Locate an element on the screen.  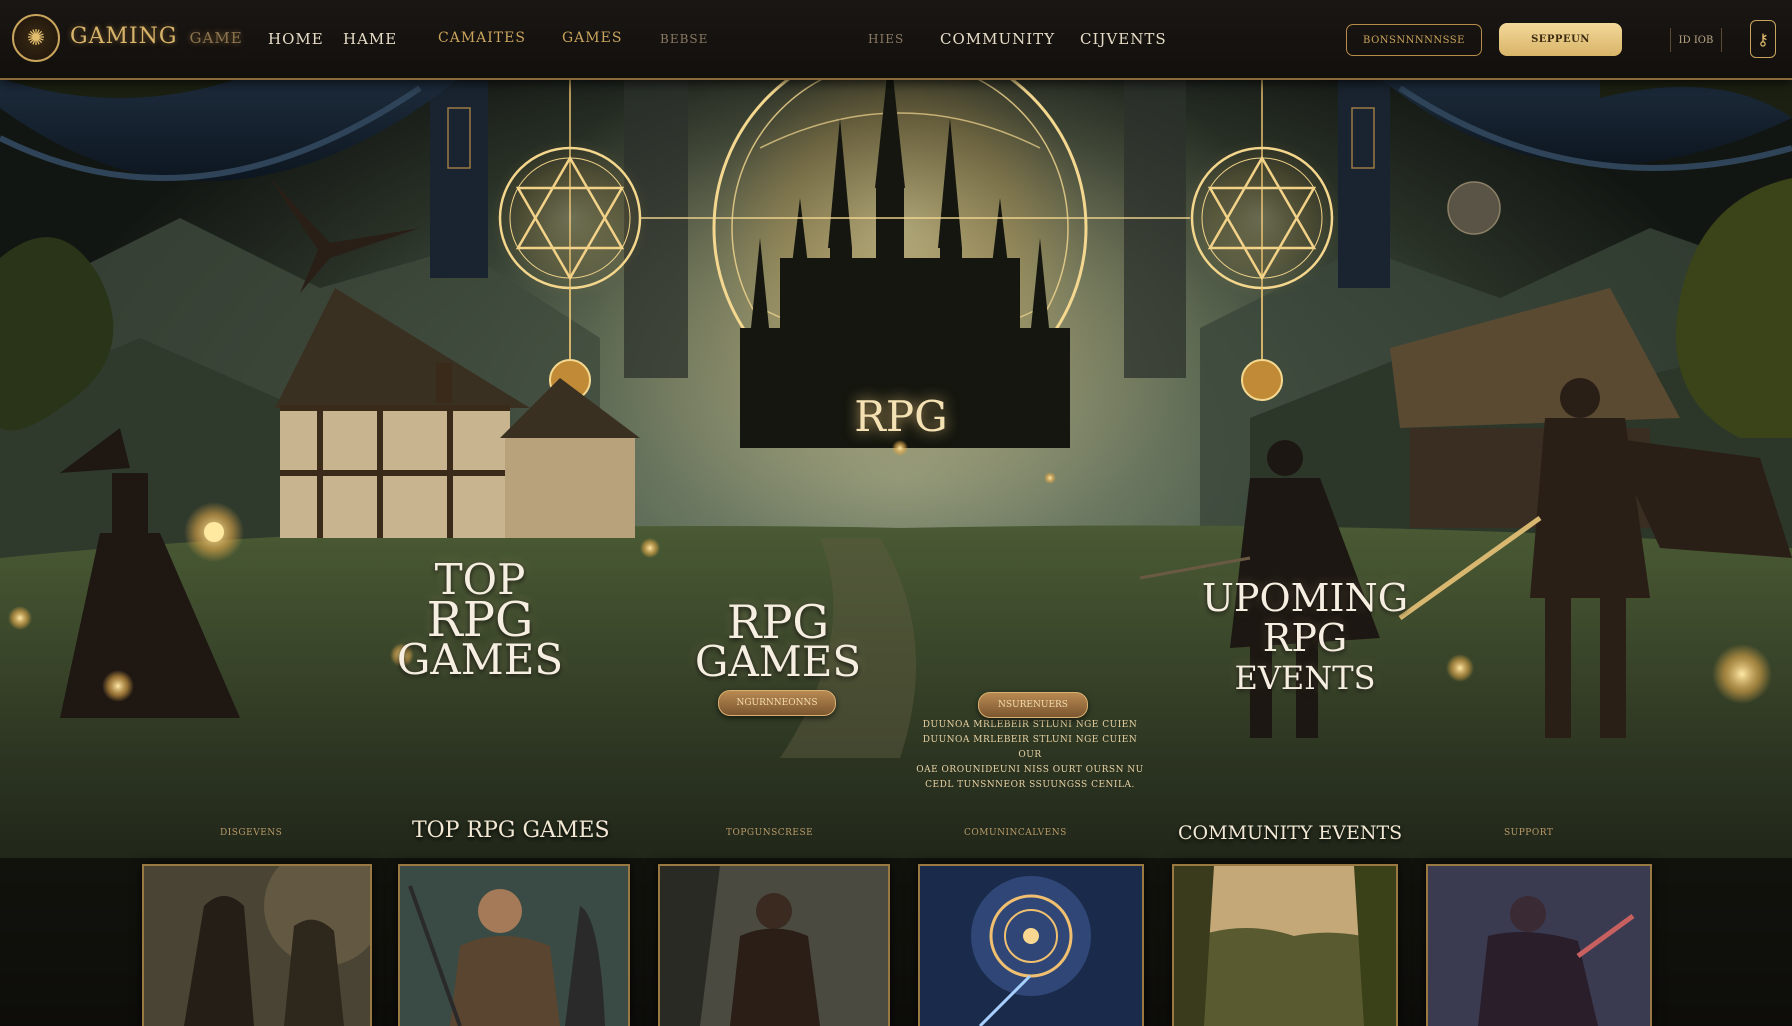
hero-center-label: RPG is located at coordinates (901, 416).